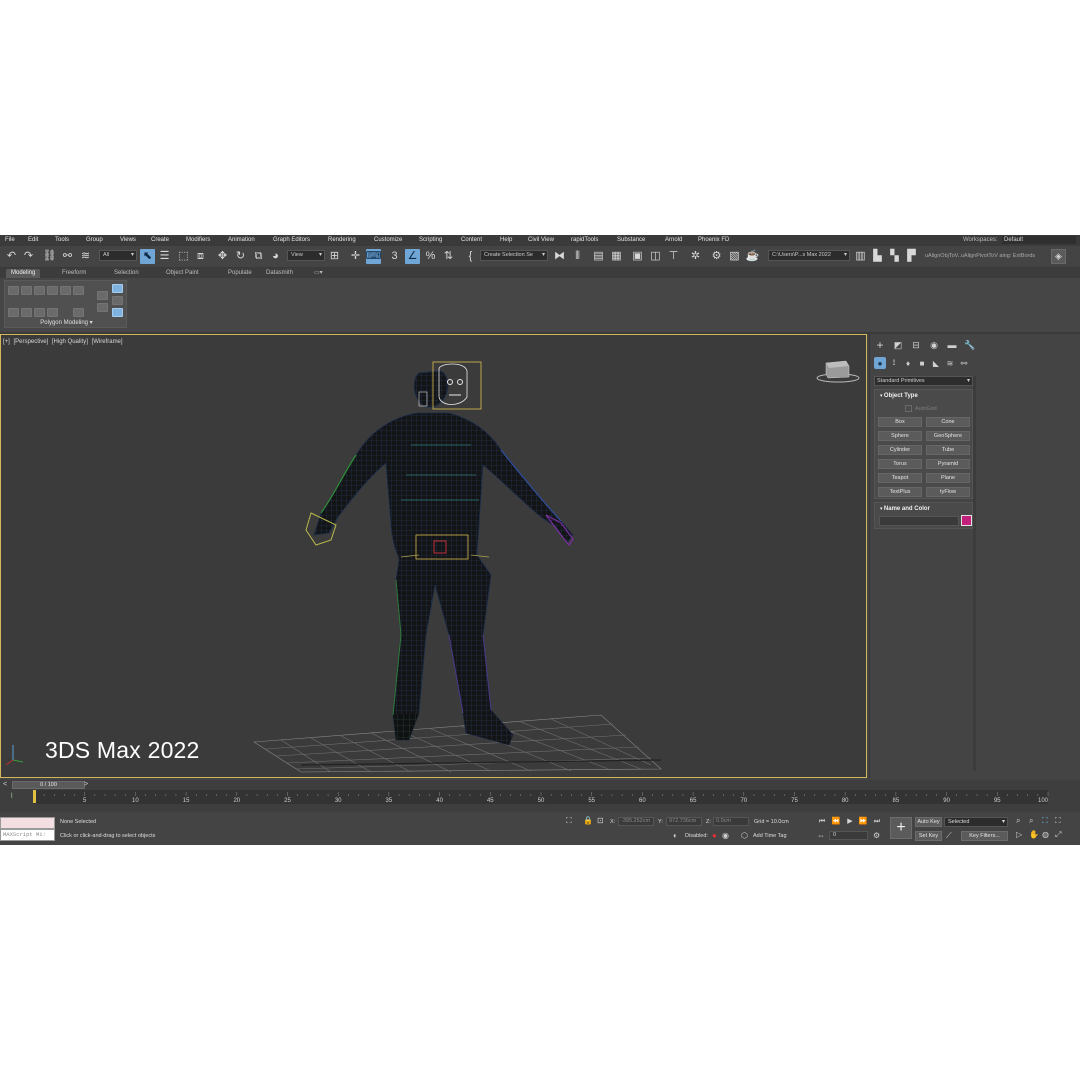  Describe the element at coordinates (394, 256) in the screenshot. I see `snaps-toggle-icon: 3` at that location.